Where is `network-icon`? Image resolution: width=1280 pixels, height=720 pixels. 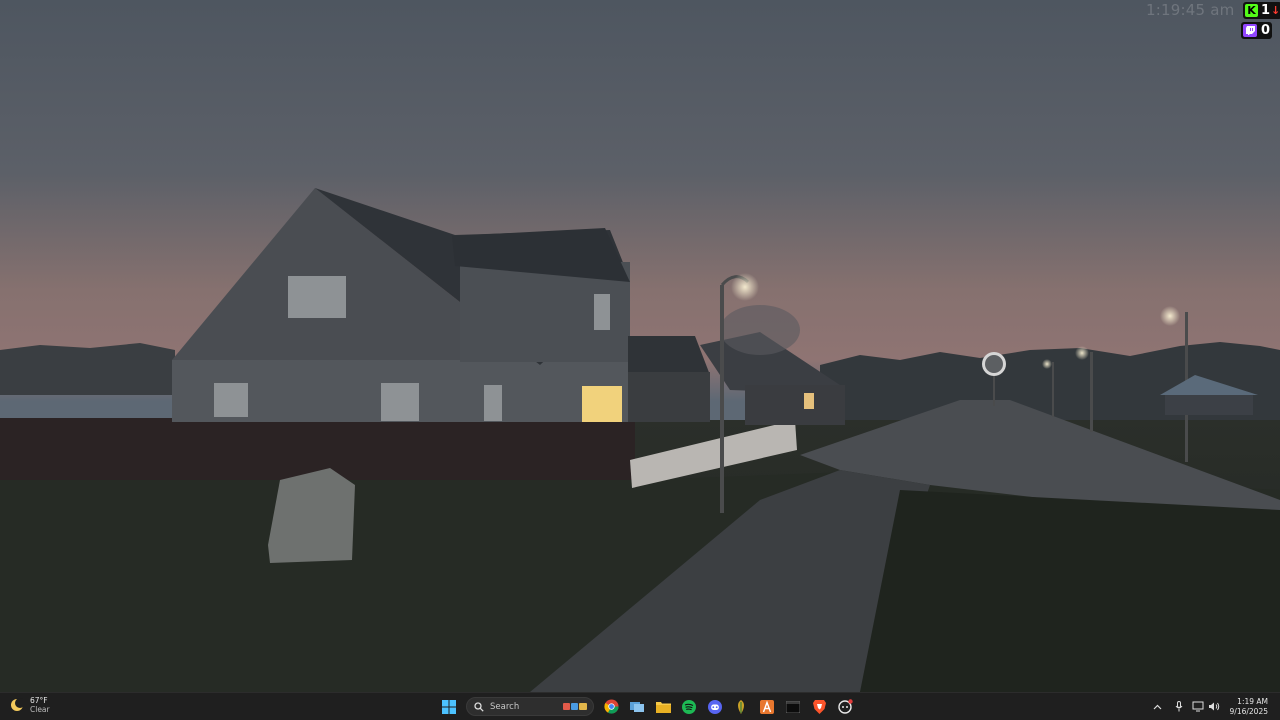 network-icon is located at coordinates (1198, 707).